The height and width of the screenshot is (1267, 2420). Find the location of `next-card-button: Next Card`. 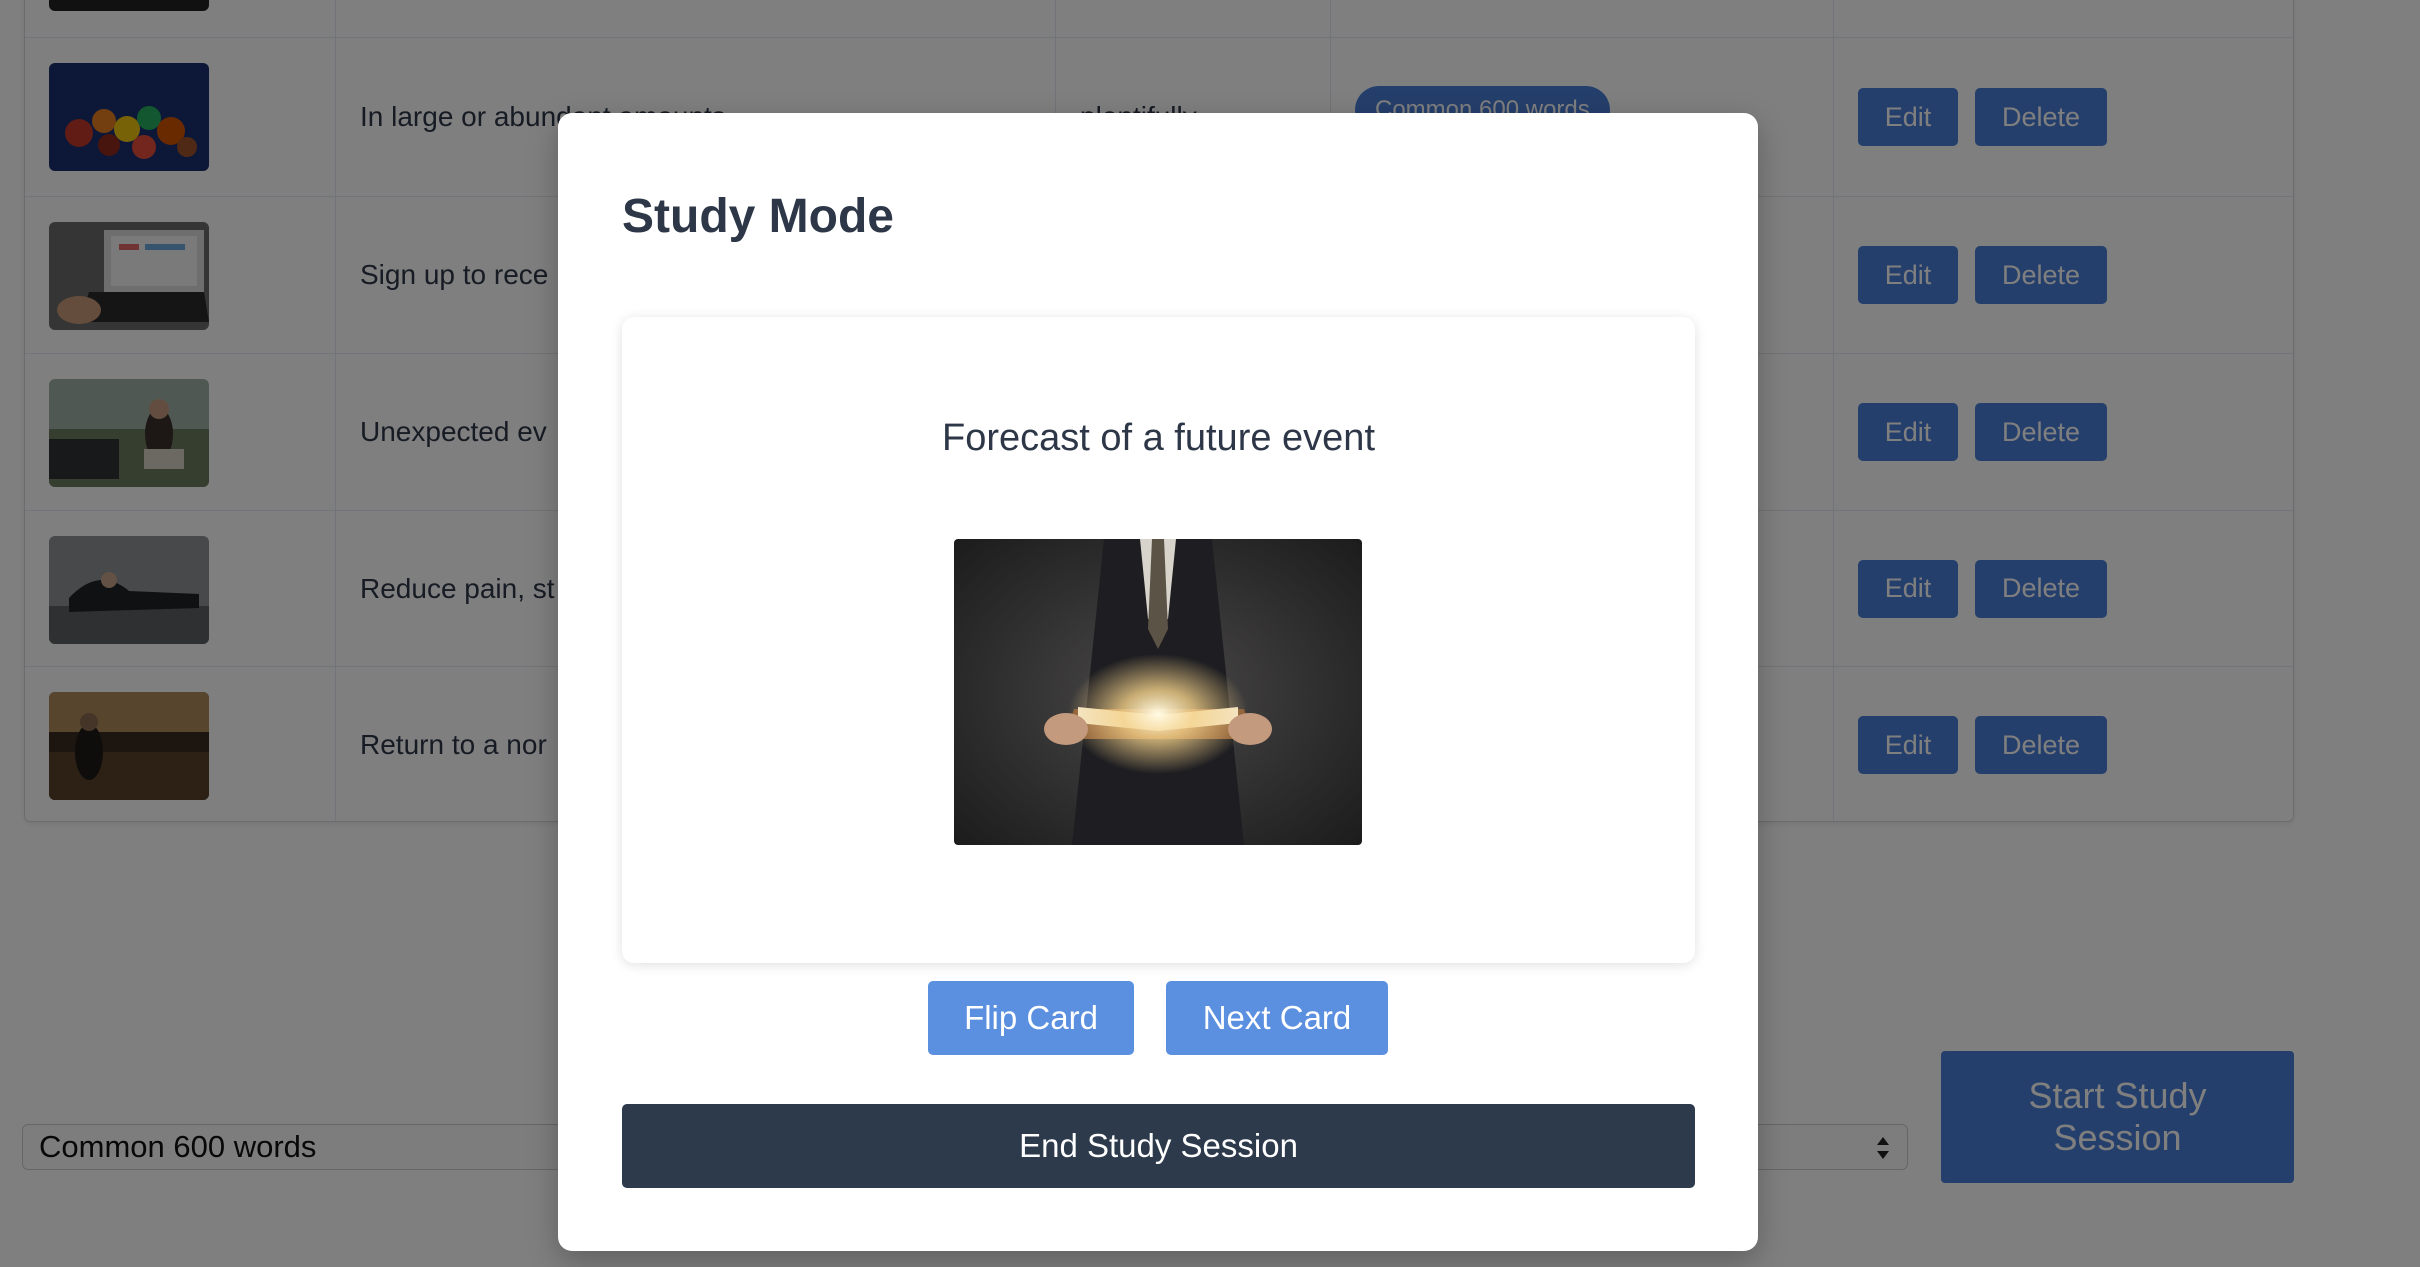

next-card-button: Next Card is located at coordinates (1277, 1018).